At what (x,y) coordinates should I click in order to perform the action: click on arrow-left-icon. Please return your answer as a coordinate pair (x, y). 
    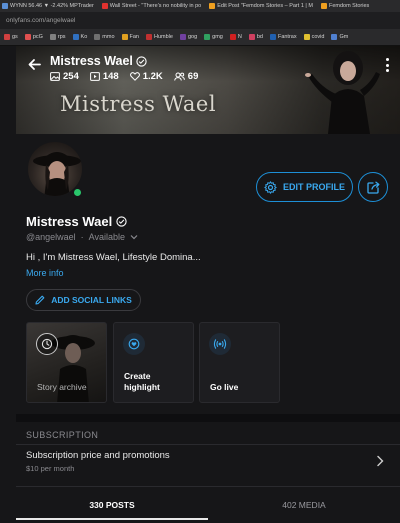
    Looking at the image, I should click on (34, 64).